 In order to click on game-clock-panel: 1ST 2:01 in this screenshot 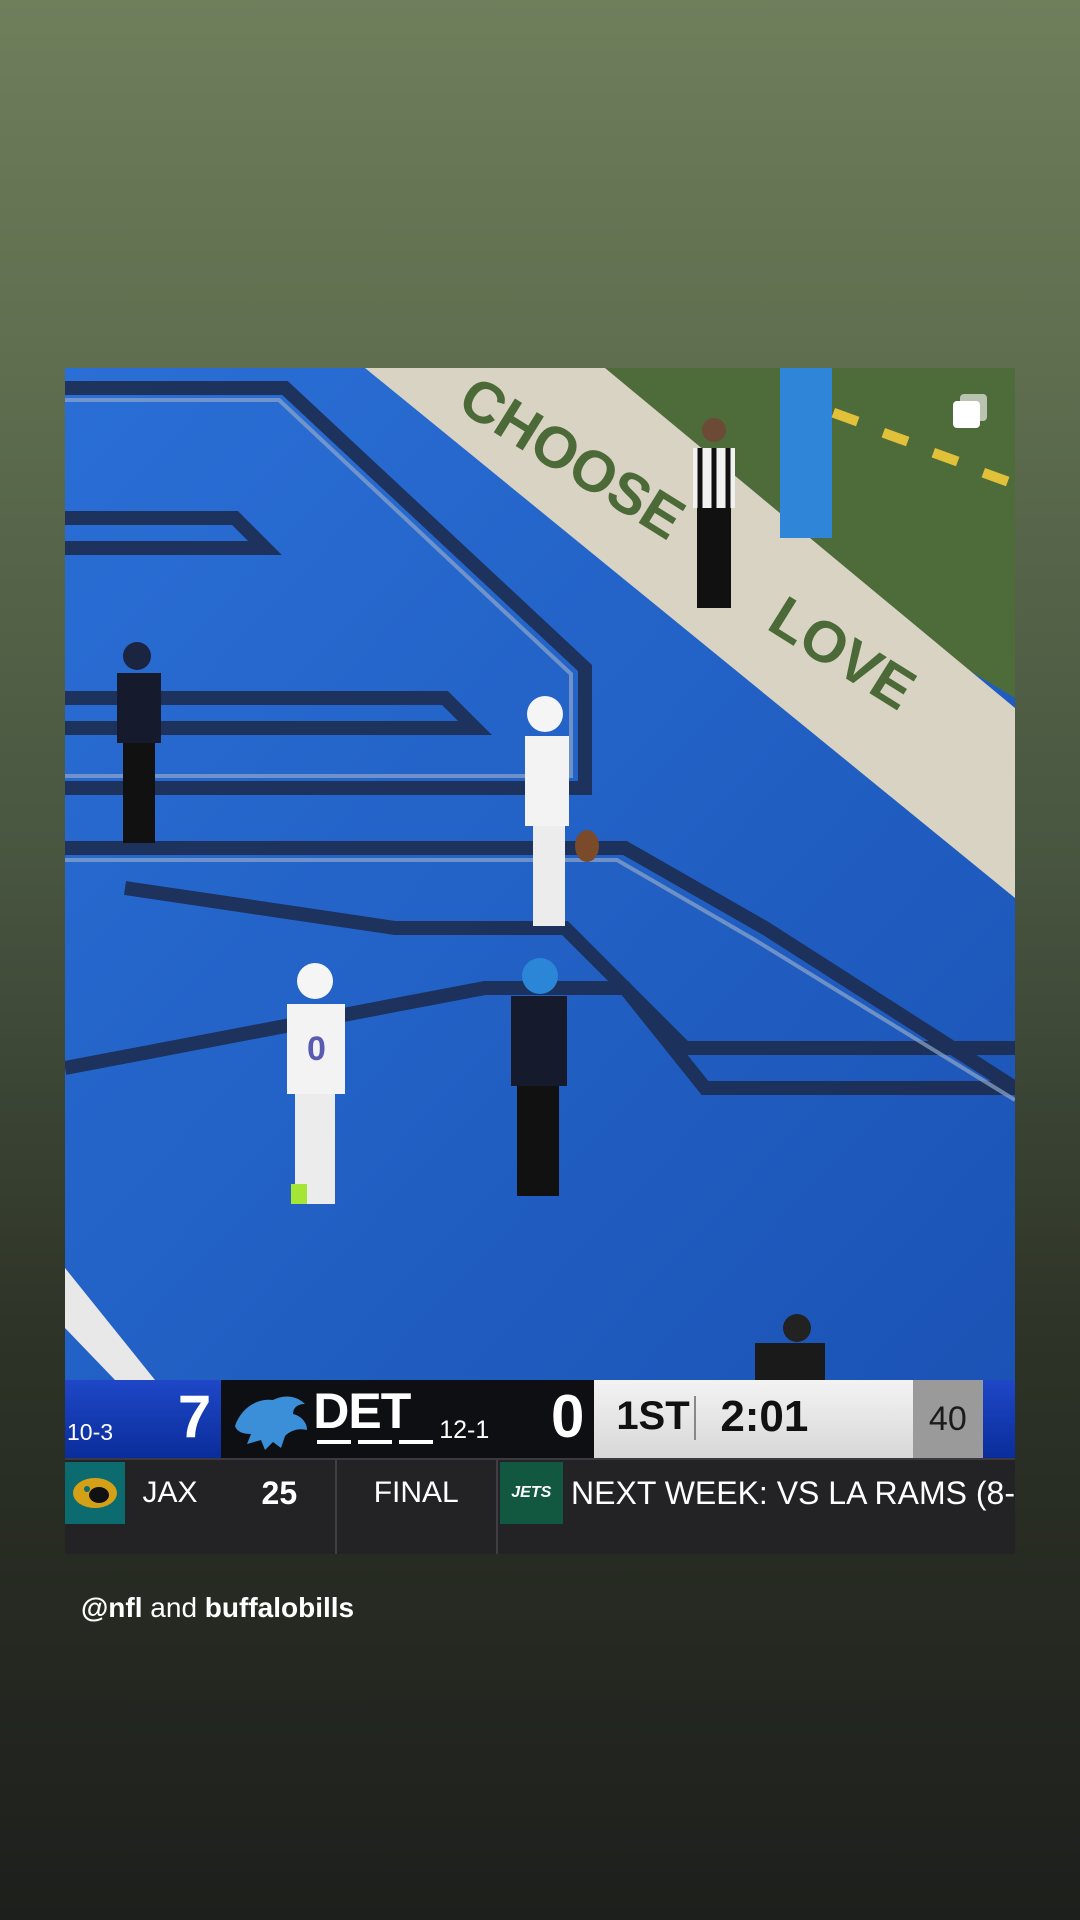, I will do `click(753, 1419)`.